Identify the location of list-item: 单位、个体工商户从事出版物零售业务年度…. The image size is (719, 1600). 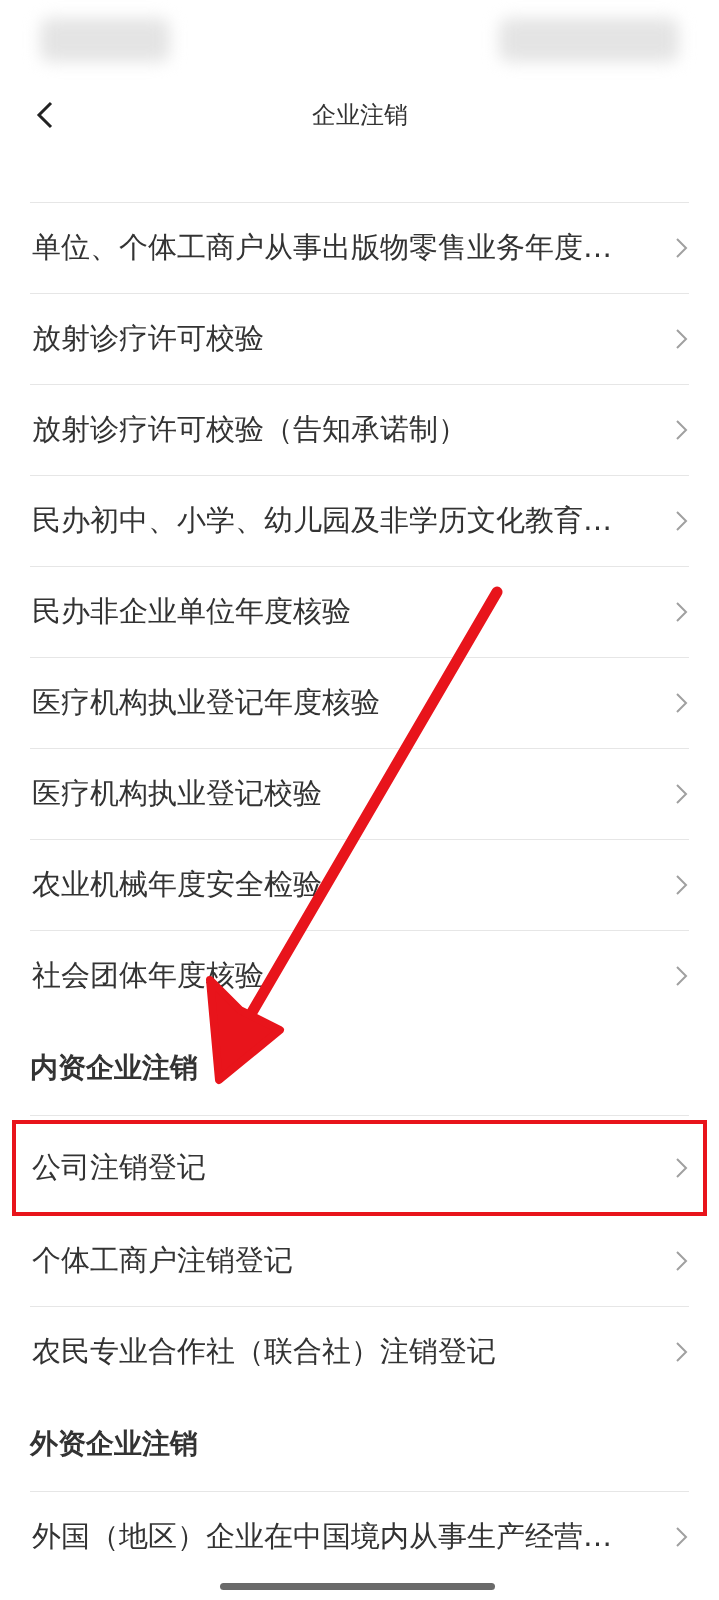
(359, 248).